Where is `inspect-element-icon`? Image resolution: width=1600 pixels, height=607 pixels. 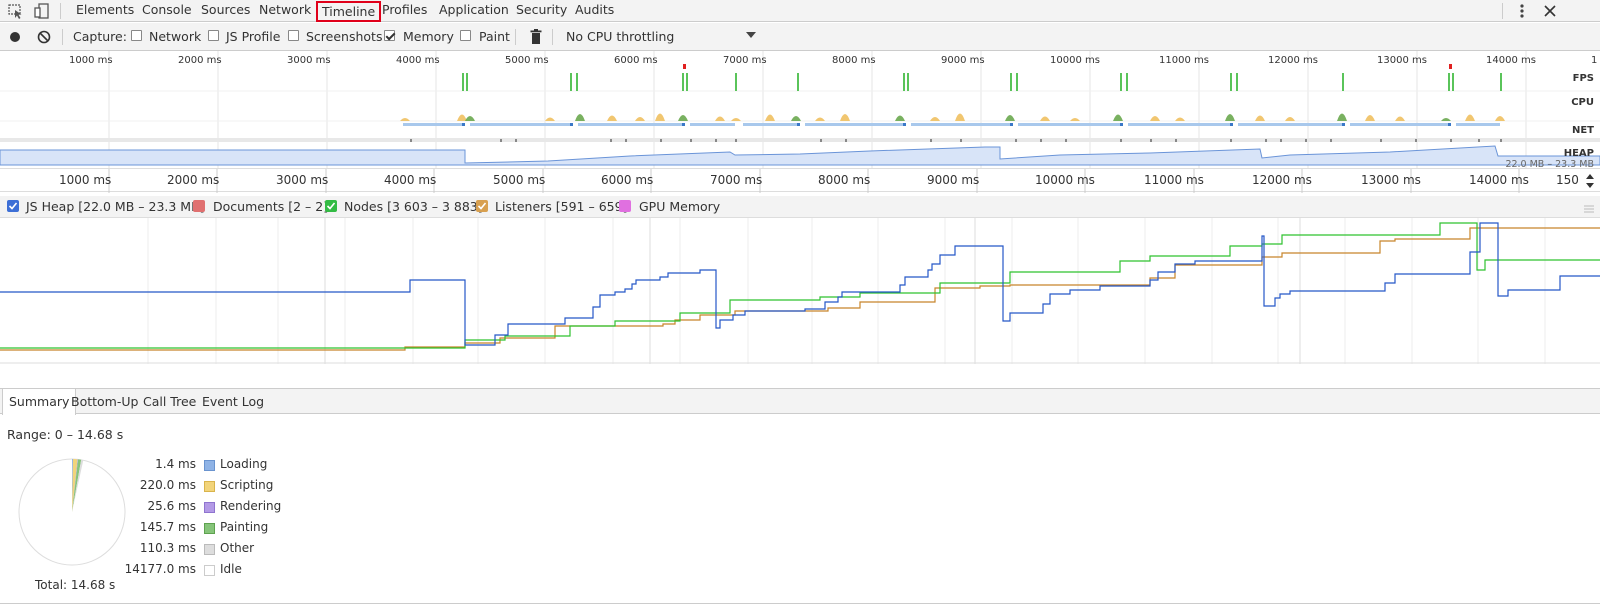 inspect-element-icon is located at coordinates (16, 11).